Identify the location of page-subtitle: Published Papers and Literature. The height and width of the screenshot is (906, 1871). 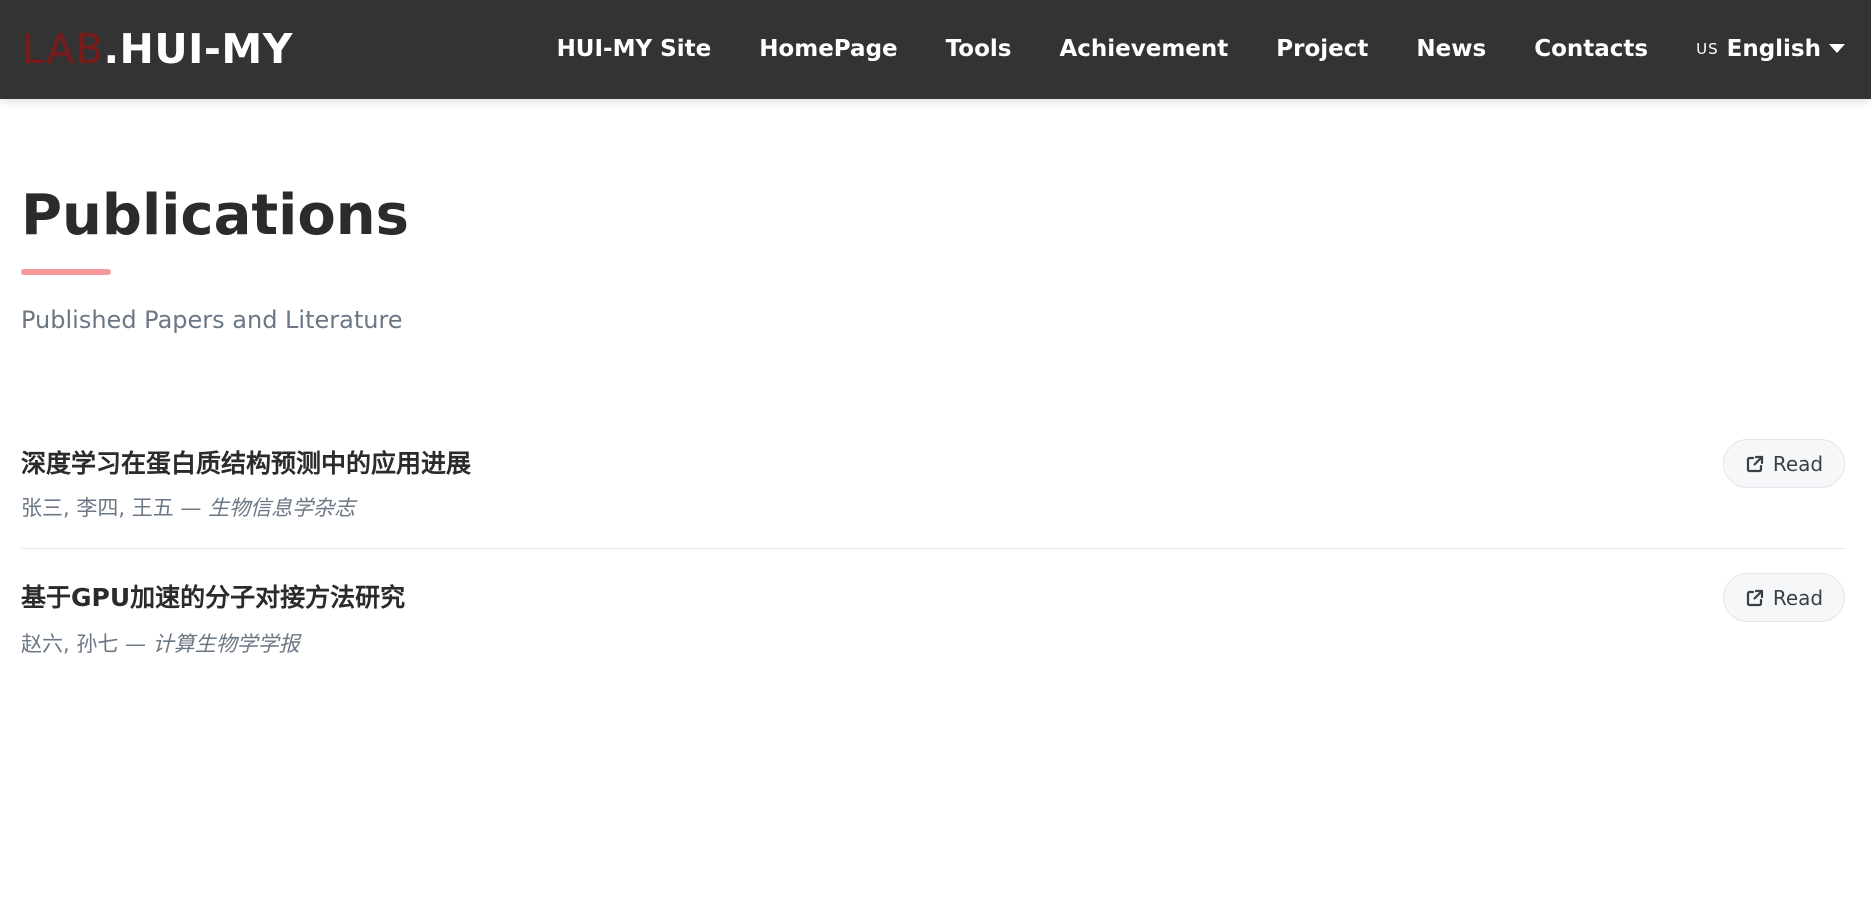
(212, 320).